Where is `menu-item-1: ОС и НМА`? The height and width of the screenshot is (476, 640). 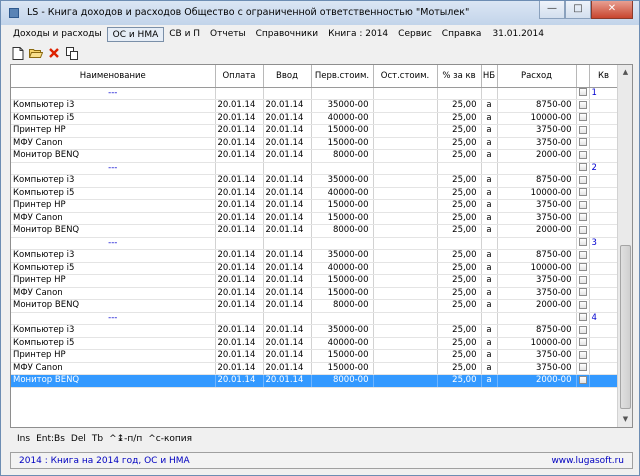
menu-item-1: ОС и НМА is located at coordinates (135, 34).